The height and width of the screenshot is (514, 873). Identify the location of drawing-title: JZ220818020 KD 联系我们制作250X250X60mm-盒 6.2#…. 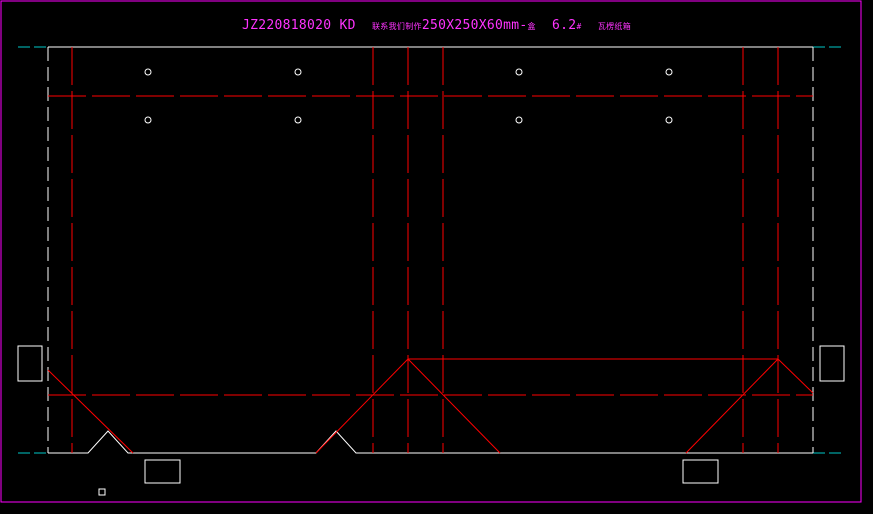
(436, 25).